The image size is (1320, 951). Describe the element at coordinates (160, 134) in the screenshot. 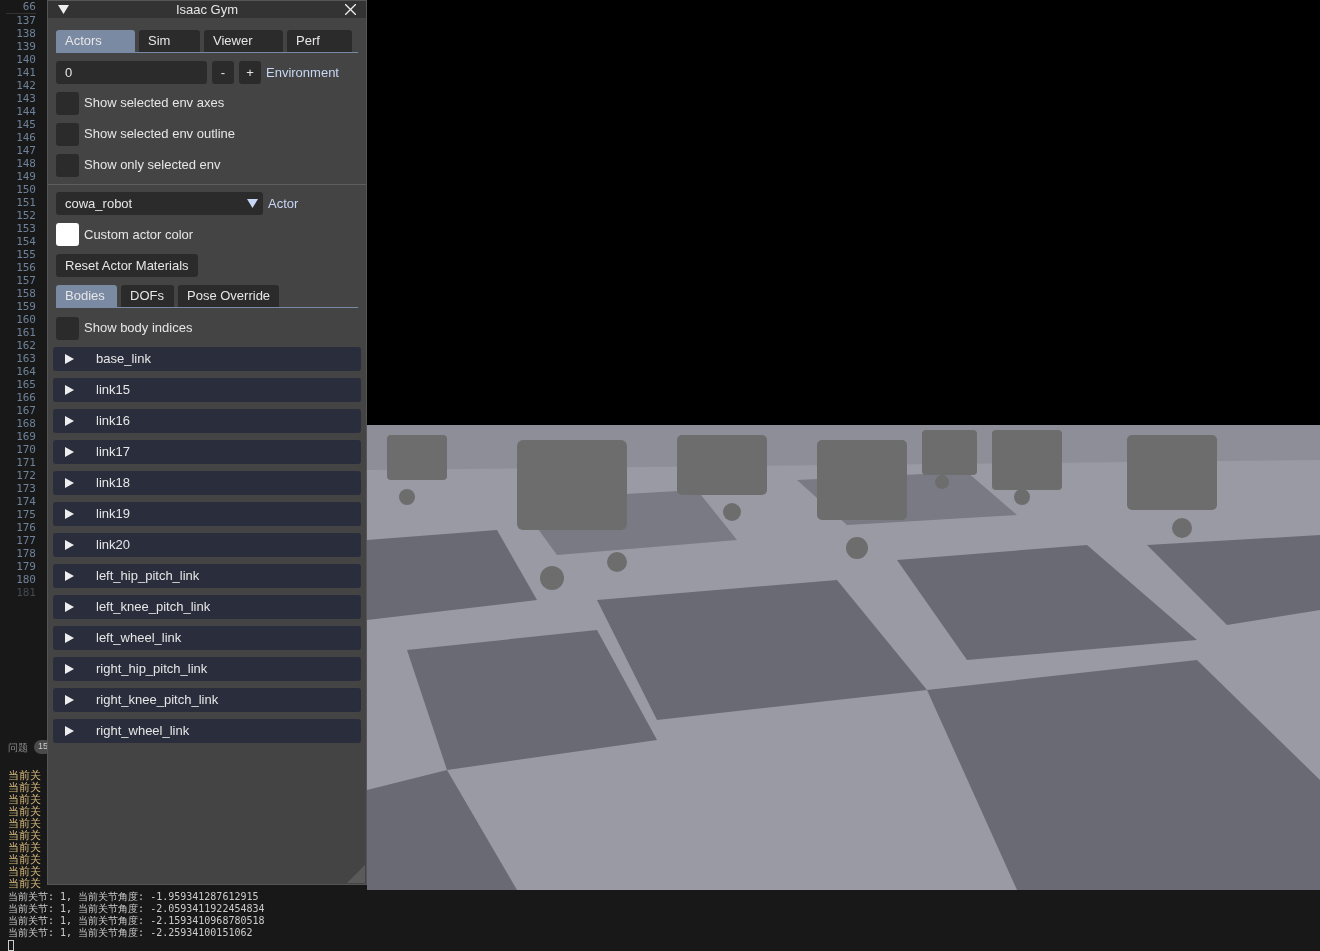

I see `option-label: Show selected env outline` at that location.